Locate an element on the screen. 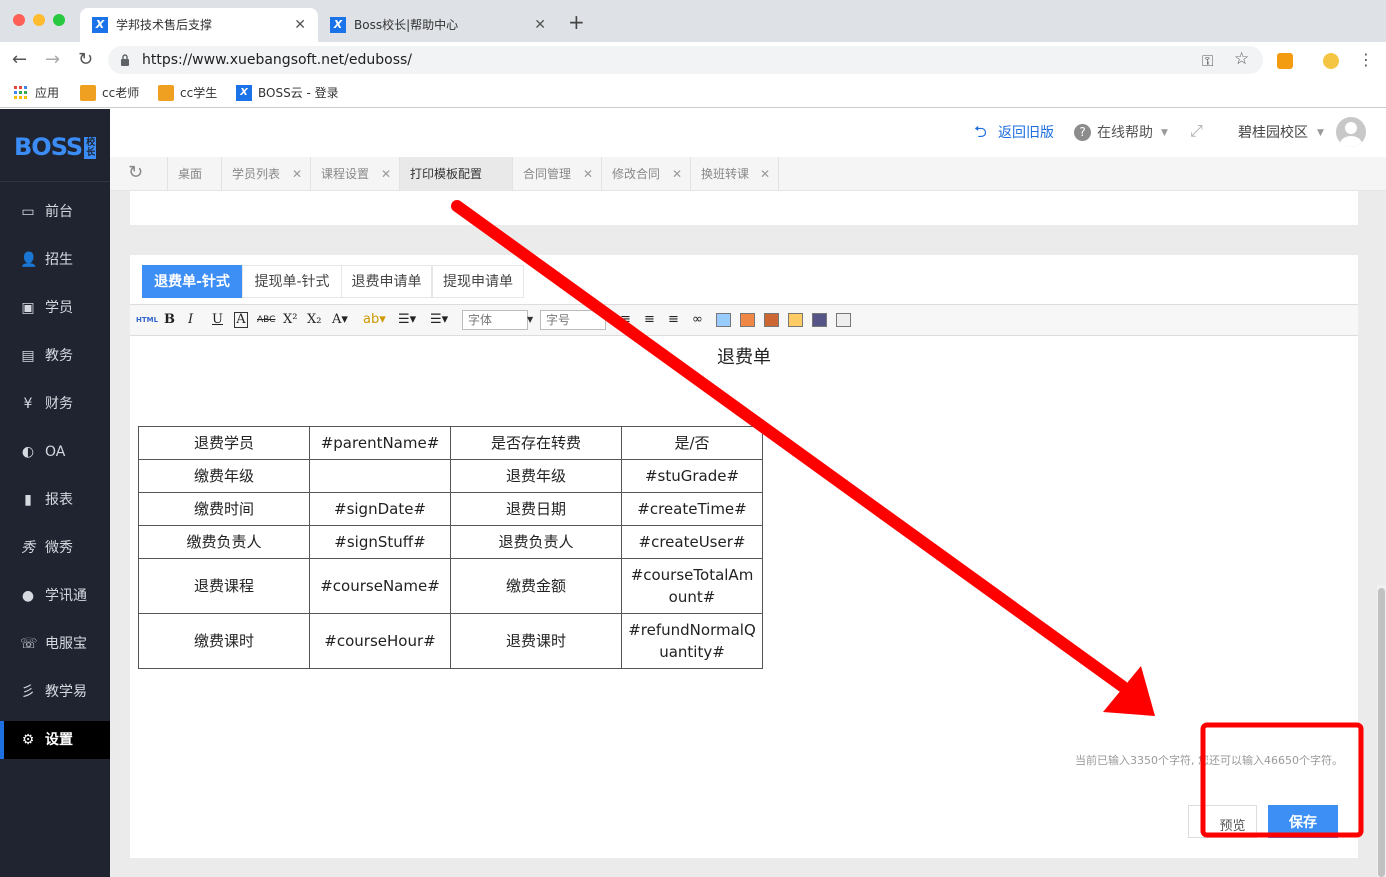 The height and width of the screenshot is (877, 1386). media-icon is located at coordinates (819, 320).